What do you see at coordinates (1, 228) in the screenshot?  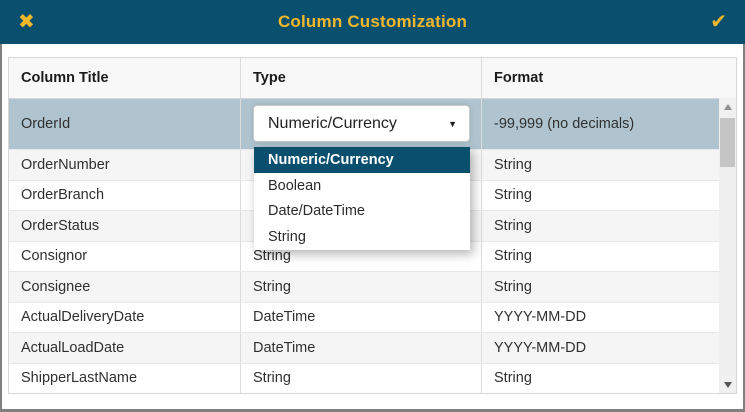 I see `dialog-border-left` at bounding box center [1, 228].